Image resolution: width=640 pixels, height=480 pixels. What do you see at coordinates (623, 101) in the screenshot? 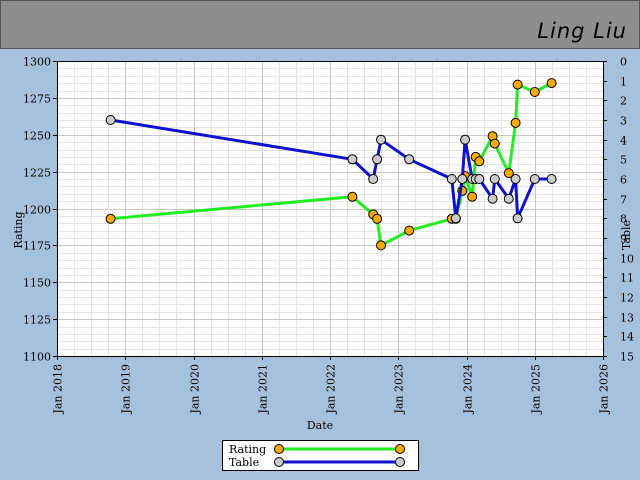
I see `y-right-tick-label: 2` at bounding box center [623, 101].